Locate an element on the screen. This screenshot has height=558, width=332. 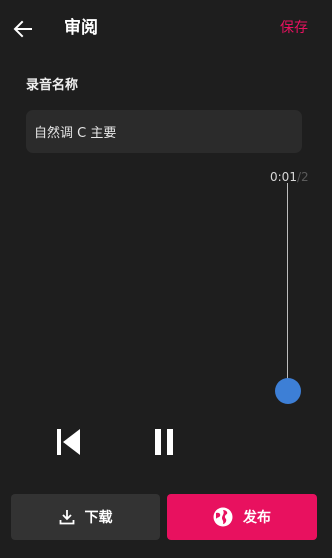
time-total: /2 is located at coordinates (302, 177).